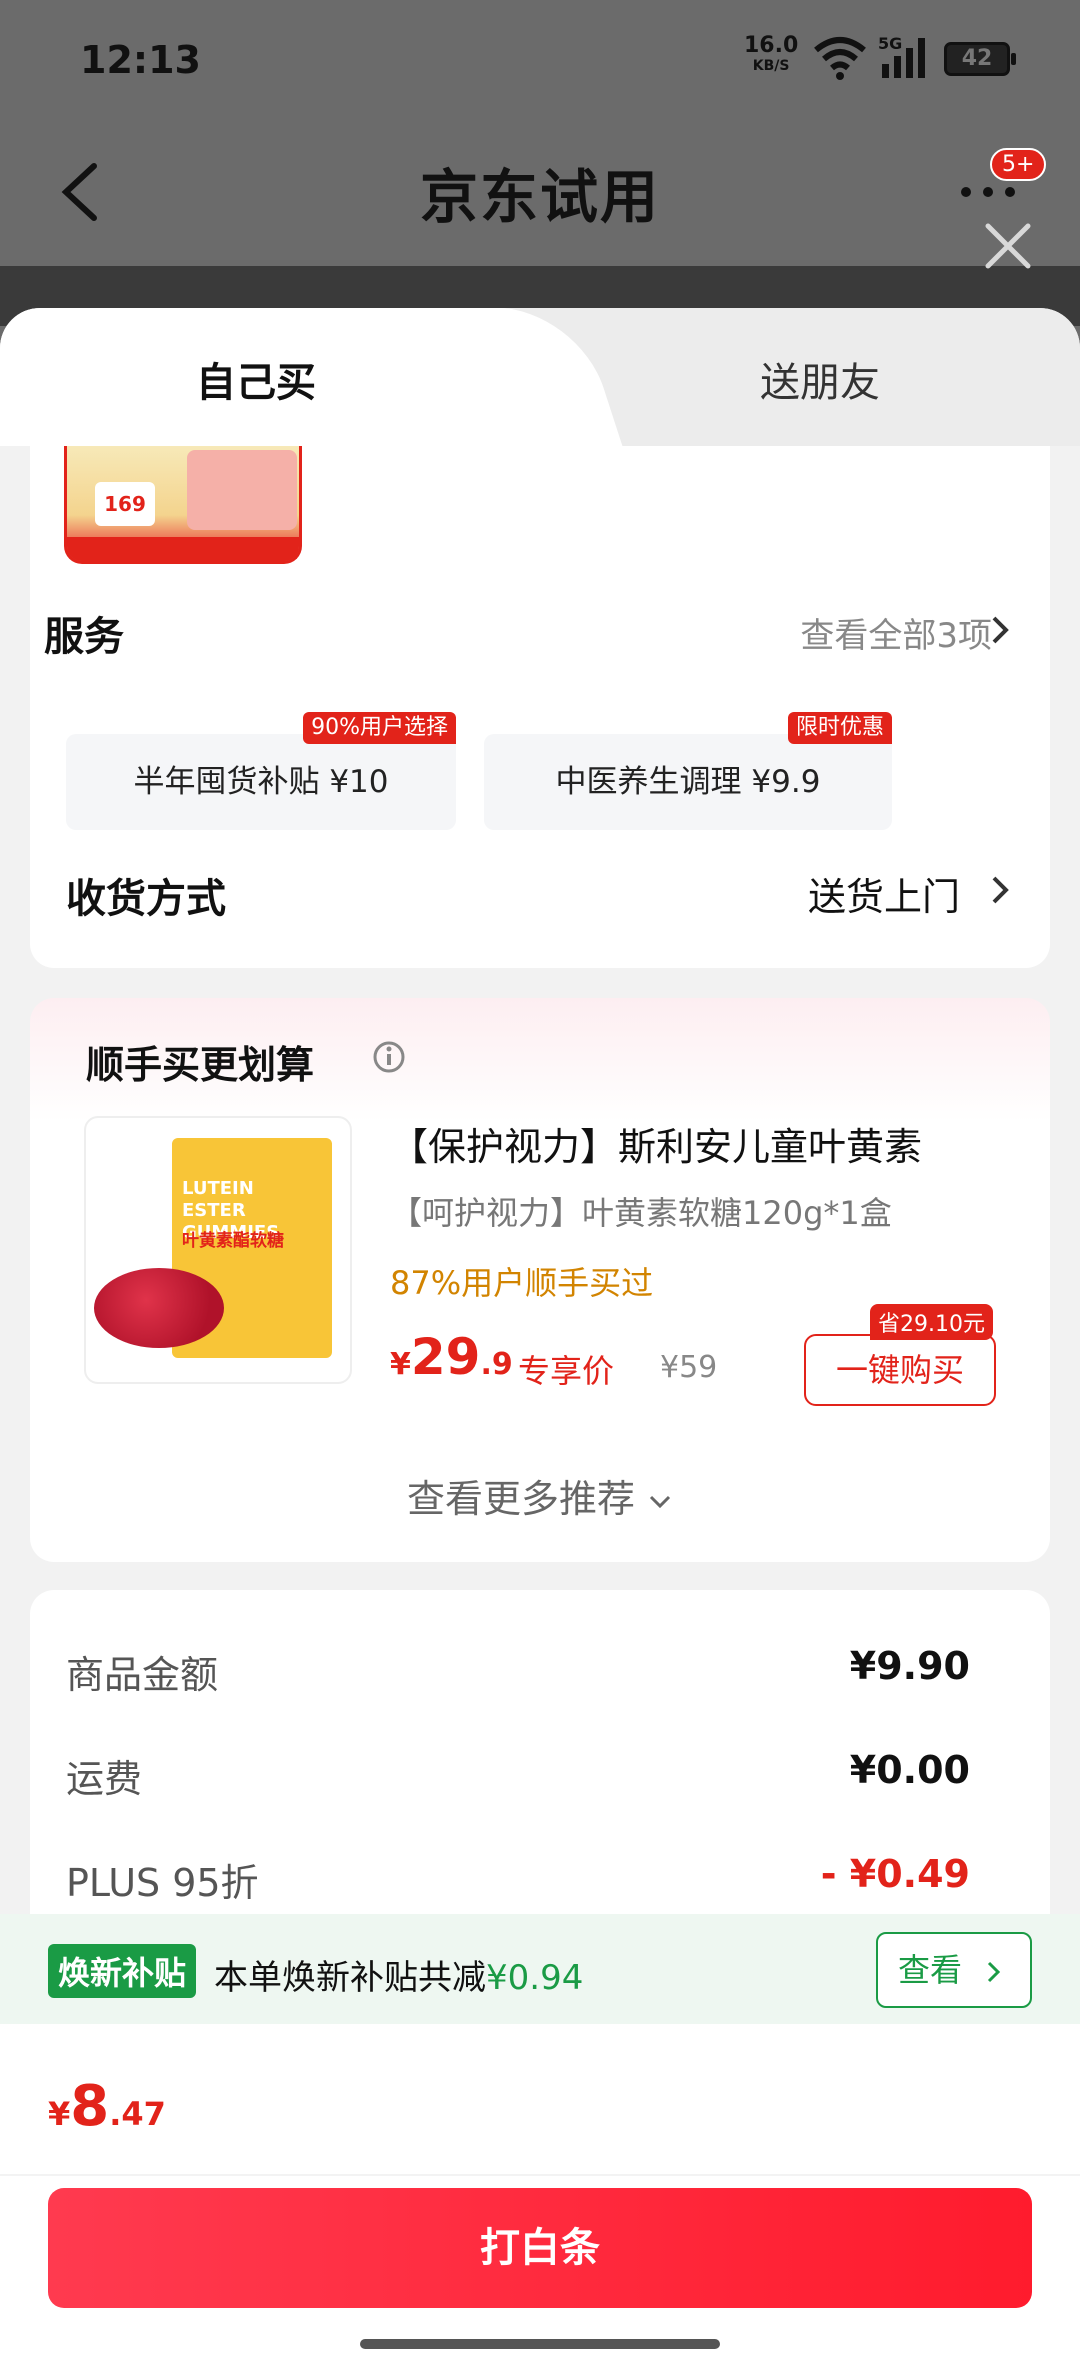 The image size is (1080, 2374). What do you see at coordinates (261, 782) in the screenshot?
I see `service-chip-label: 半年囤货补贴 ¥10` at bounding box center [261, 782].